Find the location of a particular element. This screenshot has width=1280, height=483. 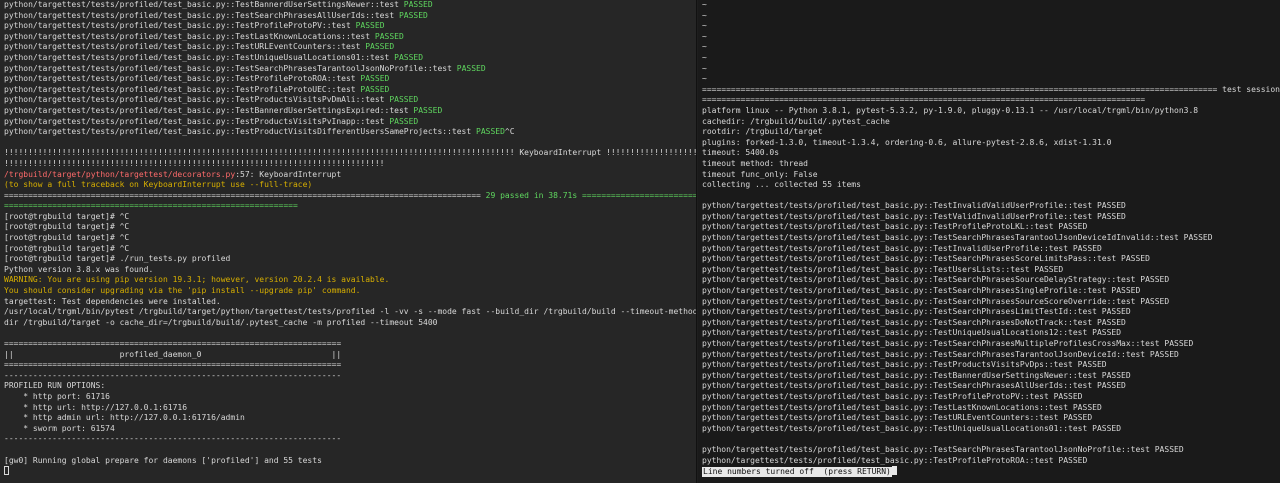

line-text: || profiled_daemon_0 || is located at coordinates (173, 354).